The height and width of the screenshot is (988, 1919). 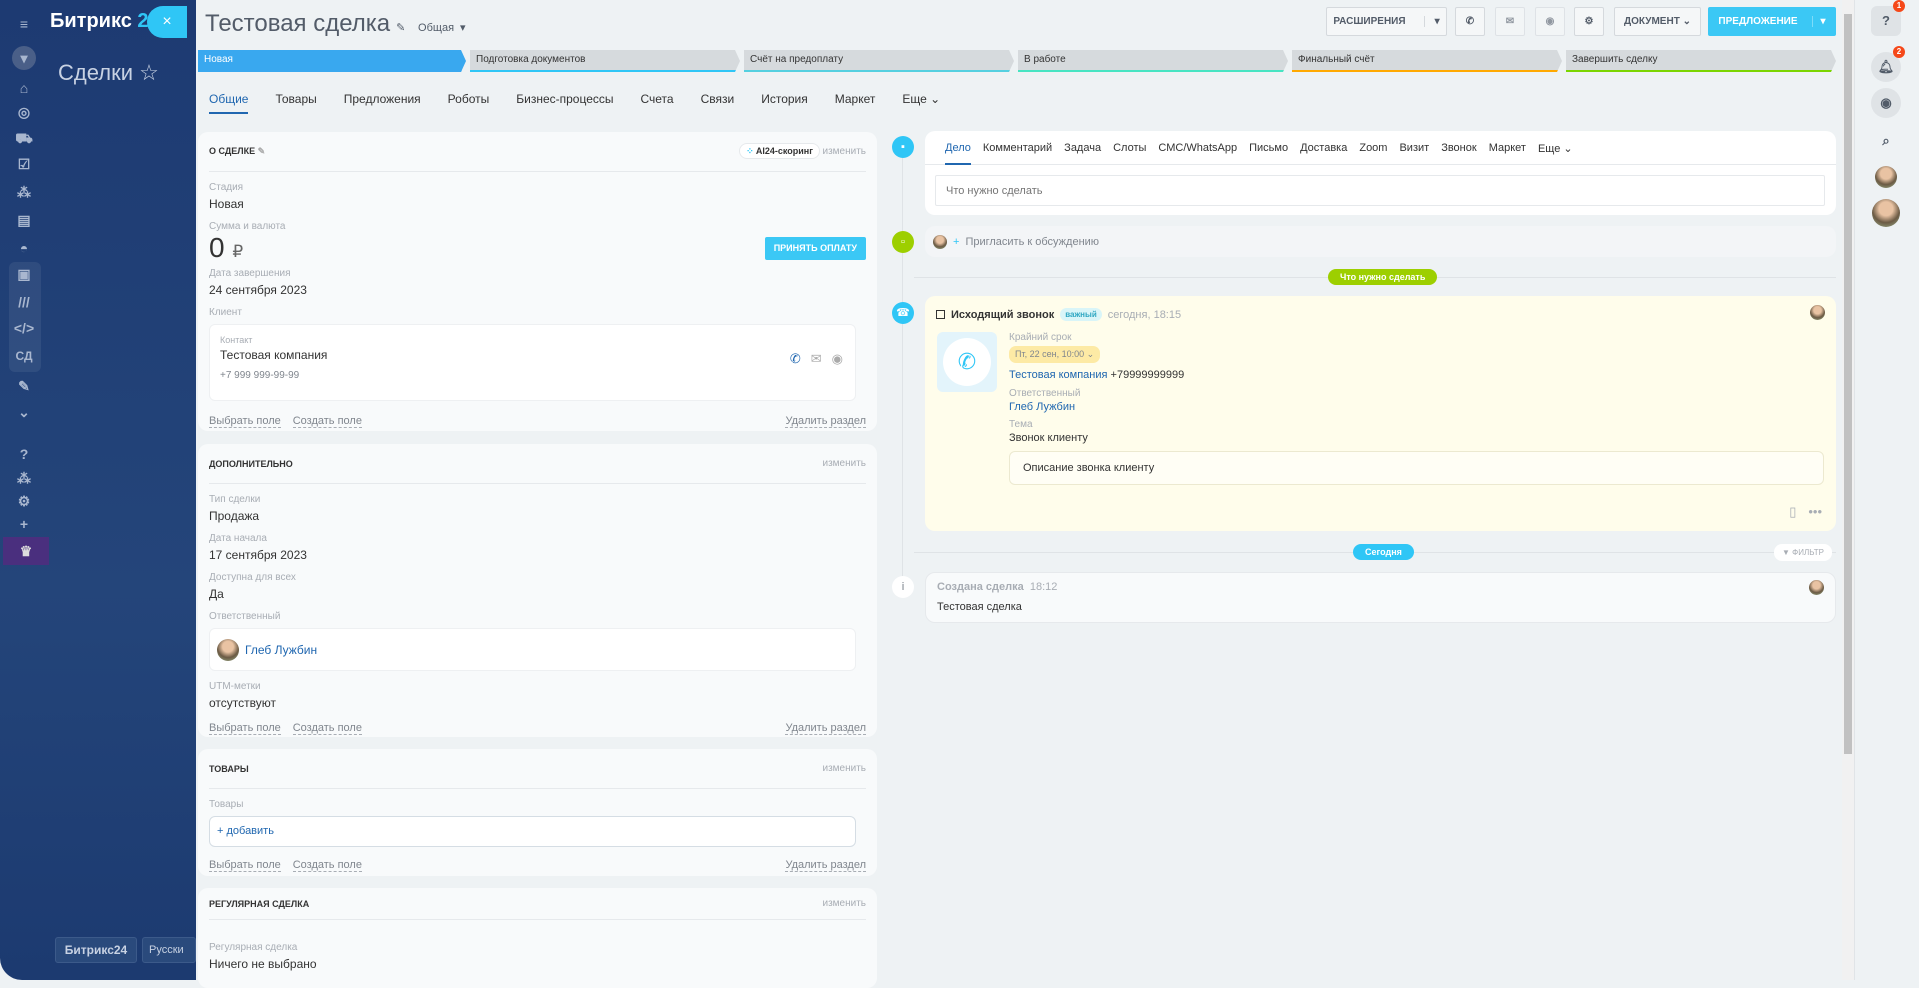 I want to click on tab-zoom: Zoom, so click(x=1373, y=153).